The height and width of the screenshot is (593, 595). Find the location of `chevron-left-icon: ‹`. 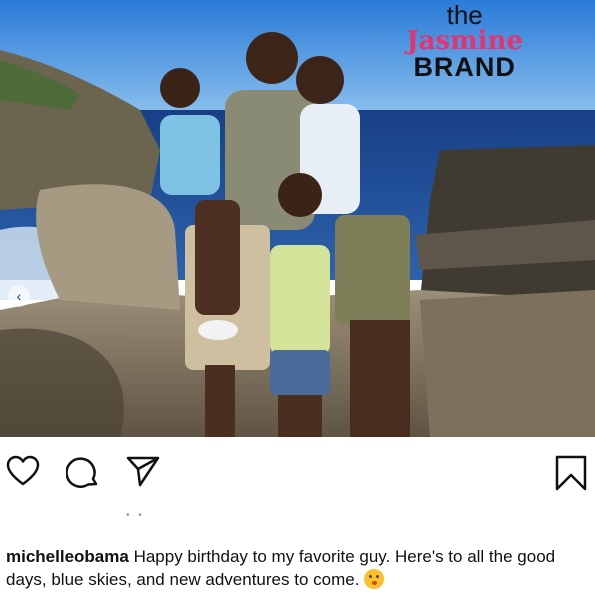

chevron-left-icon: ‹ is located at coordinates (19, 296).